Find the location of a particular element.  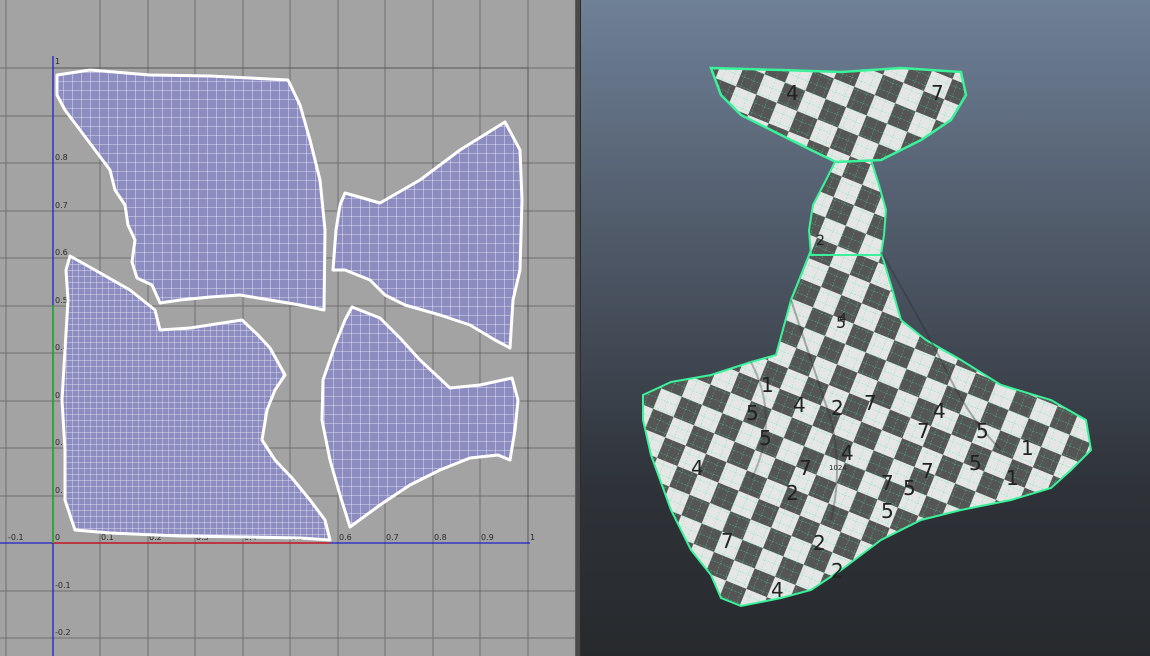

svg-text: 0 is located at coordinates (57, 537).